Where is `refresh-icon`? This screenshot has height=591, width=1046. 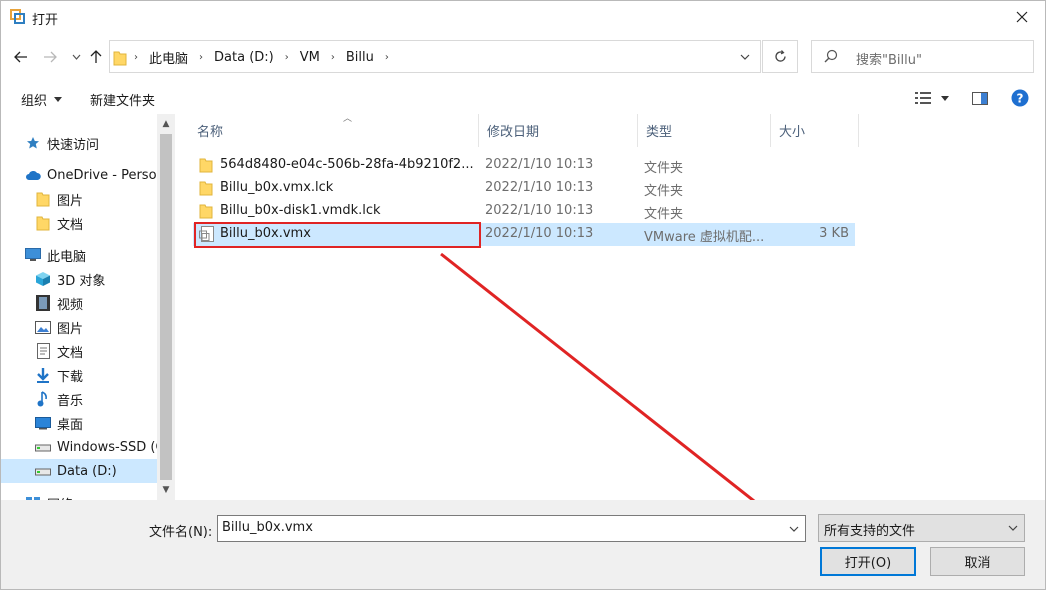 refresh-icon is located at coordinates (780, 56).